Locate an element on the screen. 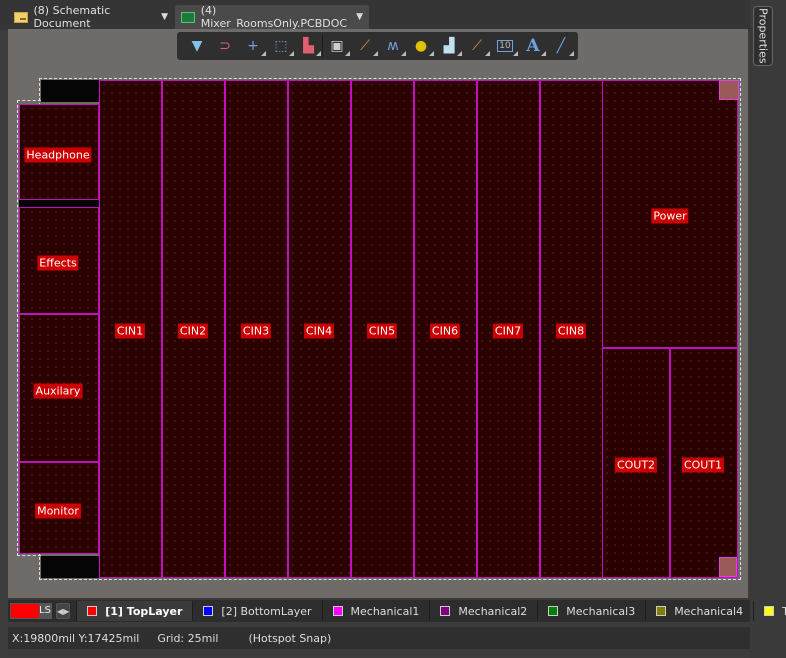  room-label-cin6: CIN6 is located at coordinates (445, 331).